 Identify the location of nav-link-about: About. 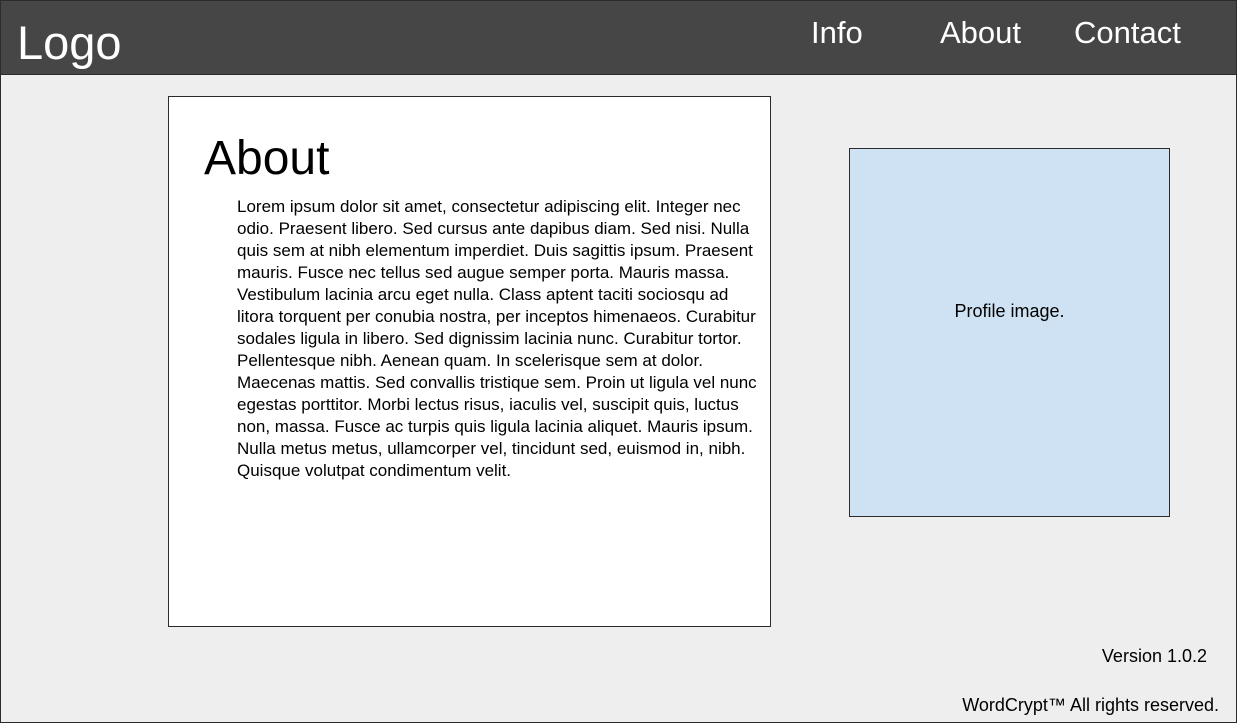
(980, 33).